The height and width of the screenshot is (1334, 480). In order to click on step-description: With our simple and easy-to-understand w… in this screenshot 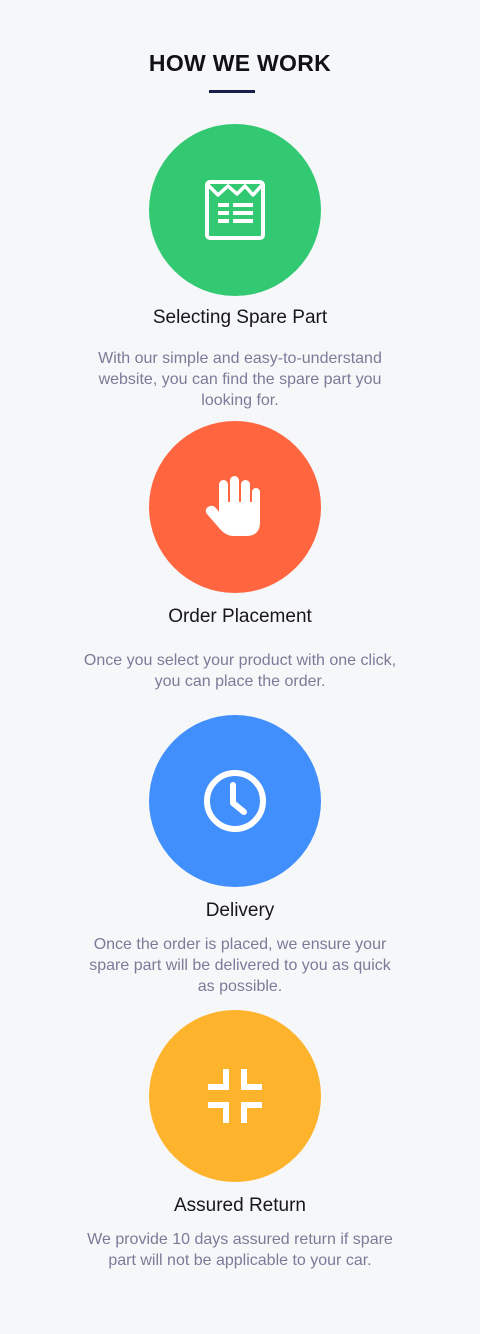, I will do `click(240, 379)`.